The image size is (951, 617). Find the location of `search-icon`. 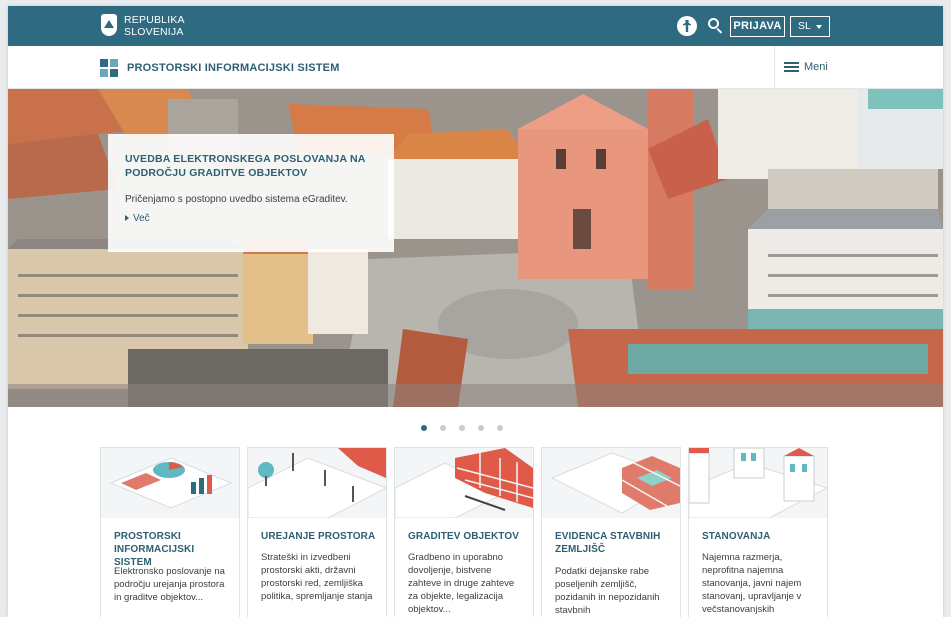

search-icon is located at coordinates (713, 23).